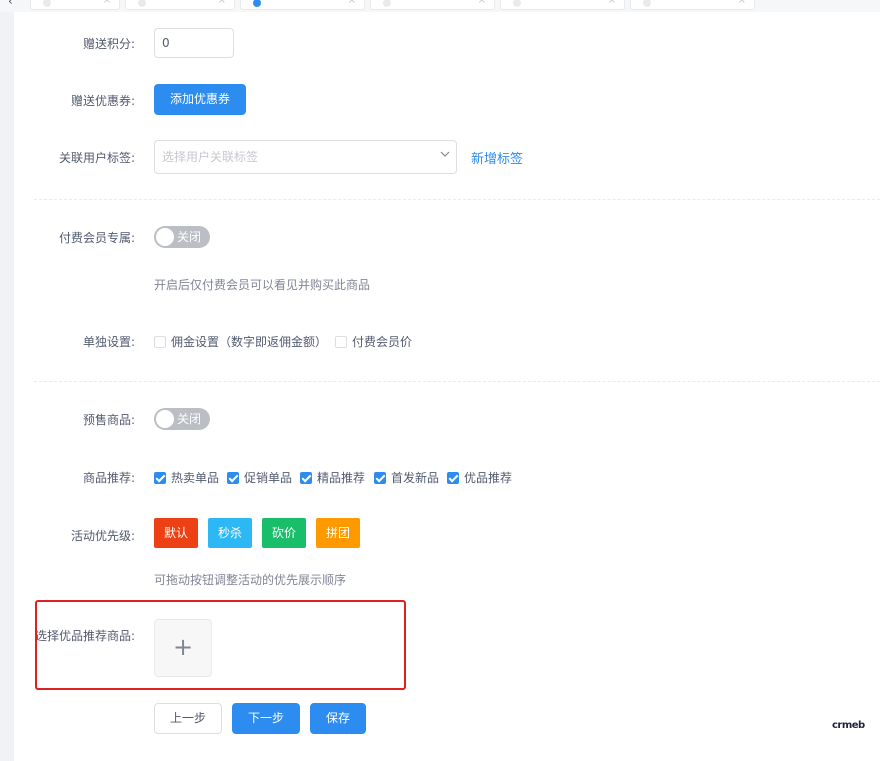 The image size is (880, 761). Describe the element at coordinates (180, 5) in the screenshot. I see `tab-product-manage: ×` at that location.